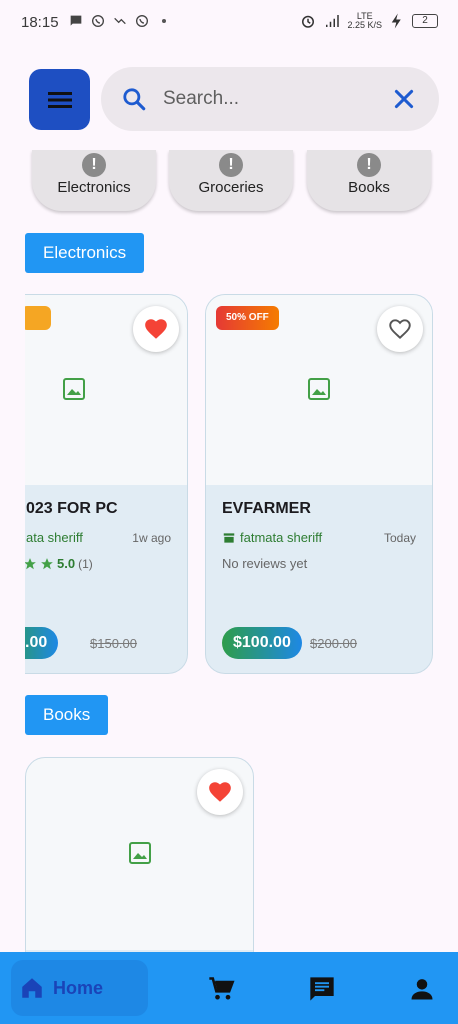  What do you see at coordinates (42, 643) in the screenshot?
I see `price-pill: .00` at bounding box center [42, 643].